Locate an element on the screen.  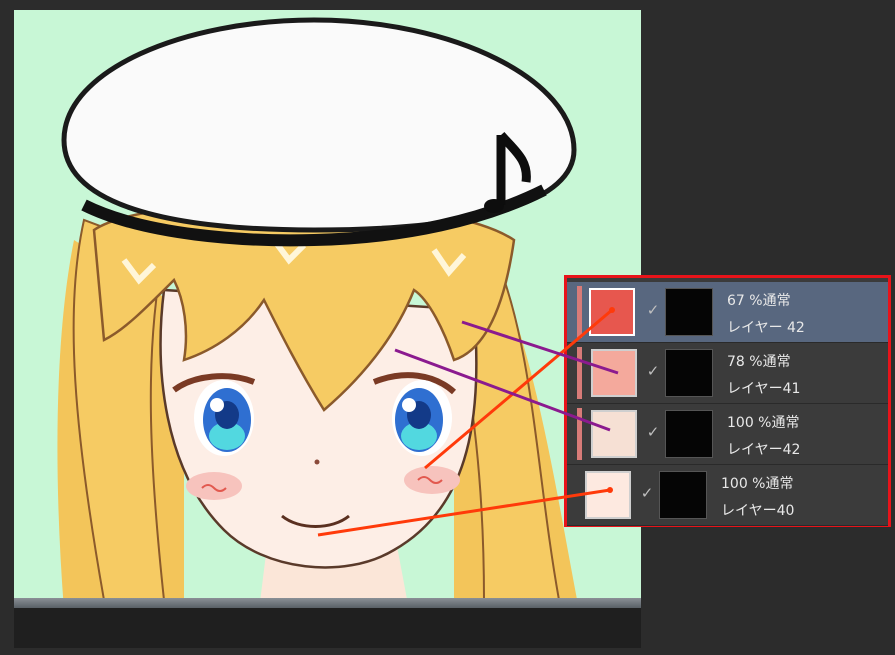
layer-opacity-mode: 78 %通常 is located at coordinates (759, 362).